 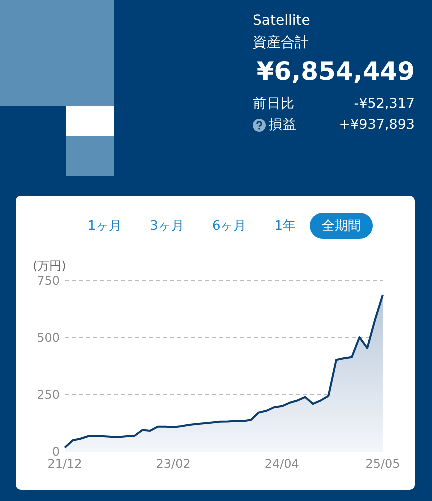 I want to click on y-tick-label: 0, so click(x=56, y=452).